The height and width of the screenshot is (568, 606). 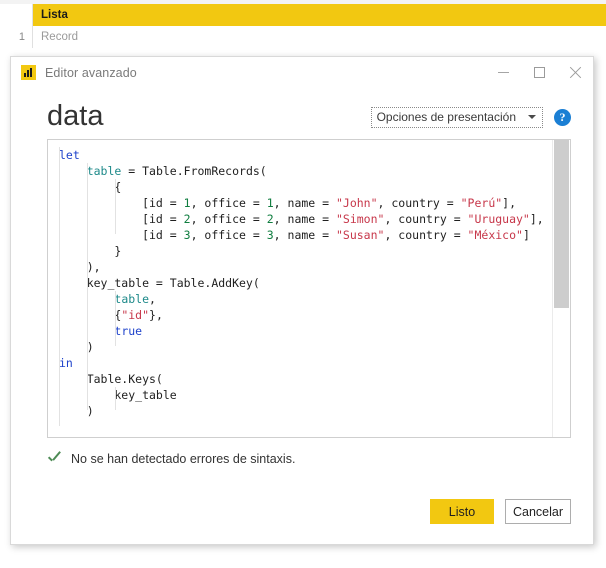 What do you see at coordinates (319, 15) in the screenshot?
I see `grid-column-header-lista: Lista` at bounding box center [319, 15].